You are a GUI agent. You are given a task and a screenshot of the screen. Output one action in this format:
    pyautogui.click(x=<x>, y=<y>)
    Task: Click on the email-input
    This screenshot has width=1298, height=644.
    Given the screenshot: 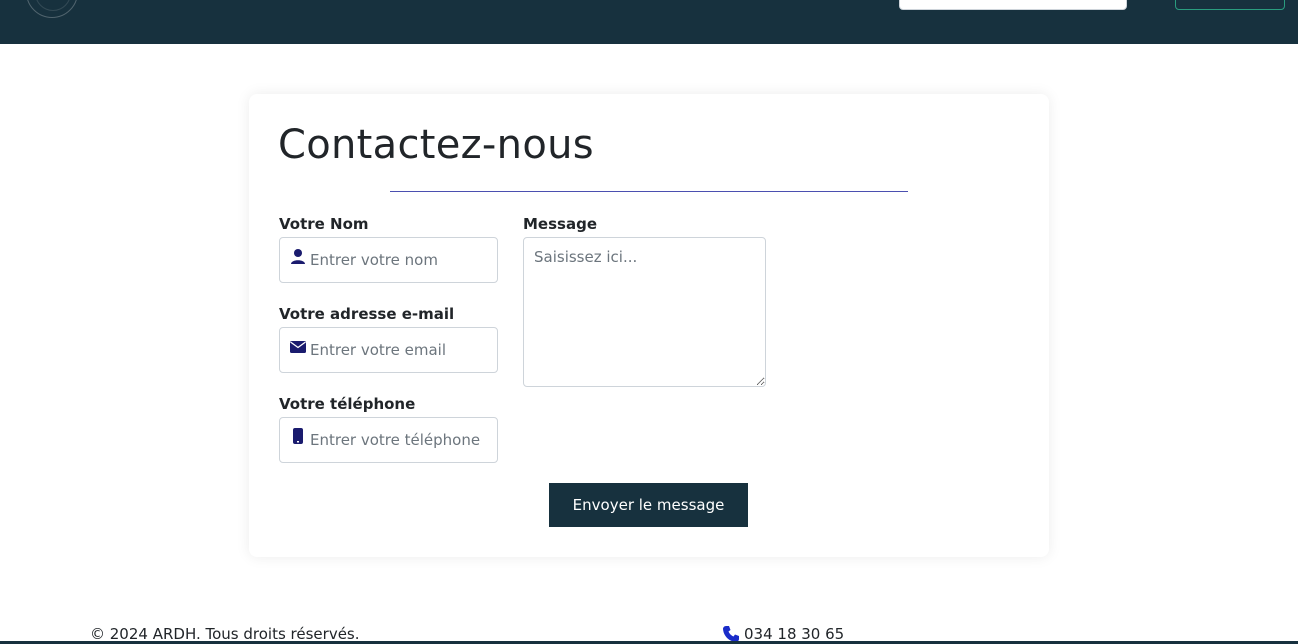 What is the action you would take?
    pyautogui.click(x=403, y=350)
    